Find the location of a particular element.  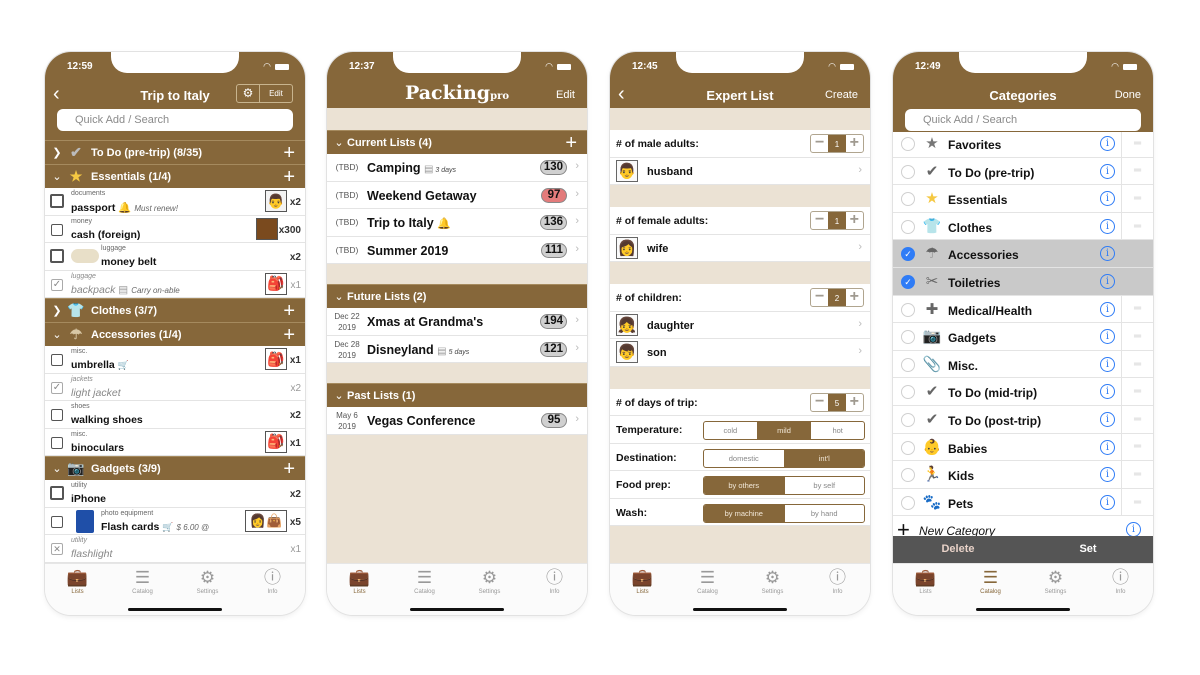

segment-cold: cold is located at coordinates (731, 430).